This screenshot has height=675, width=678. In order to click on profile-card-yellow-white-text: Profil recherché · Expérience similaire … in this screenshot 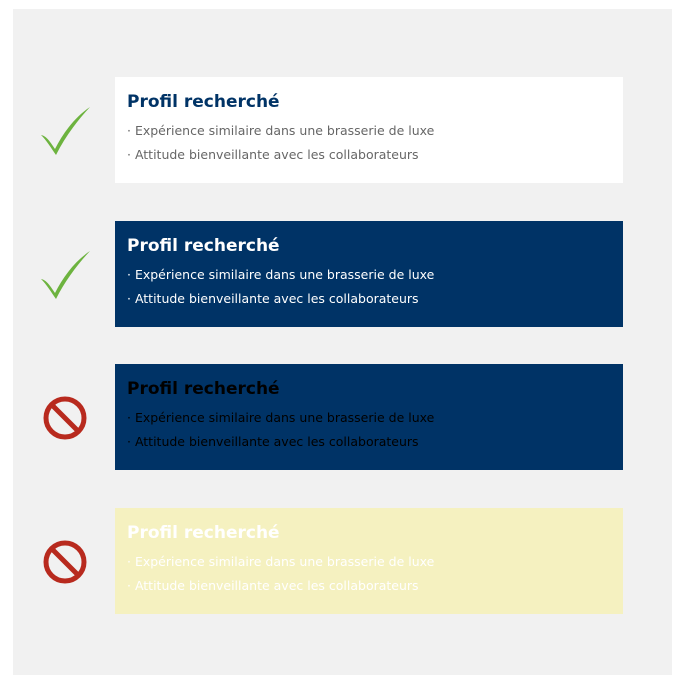, I will do `click(369, 561)`.